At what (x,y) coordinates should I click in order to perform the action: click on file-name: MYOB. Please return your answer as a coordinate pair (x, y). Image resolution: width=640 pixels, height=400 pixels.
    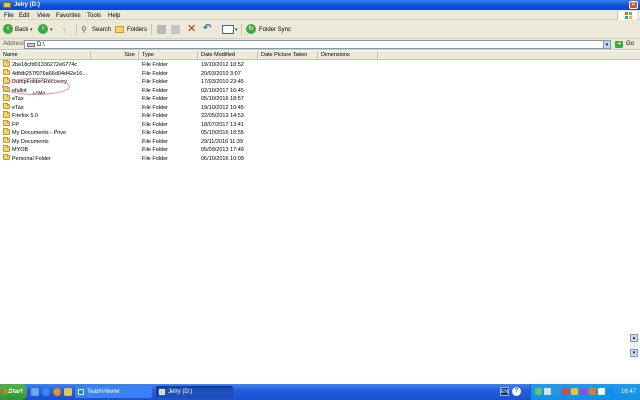
    Looking at the image, I should click on (20, 150).